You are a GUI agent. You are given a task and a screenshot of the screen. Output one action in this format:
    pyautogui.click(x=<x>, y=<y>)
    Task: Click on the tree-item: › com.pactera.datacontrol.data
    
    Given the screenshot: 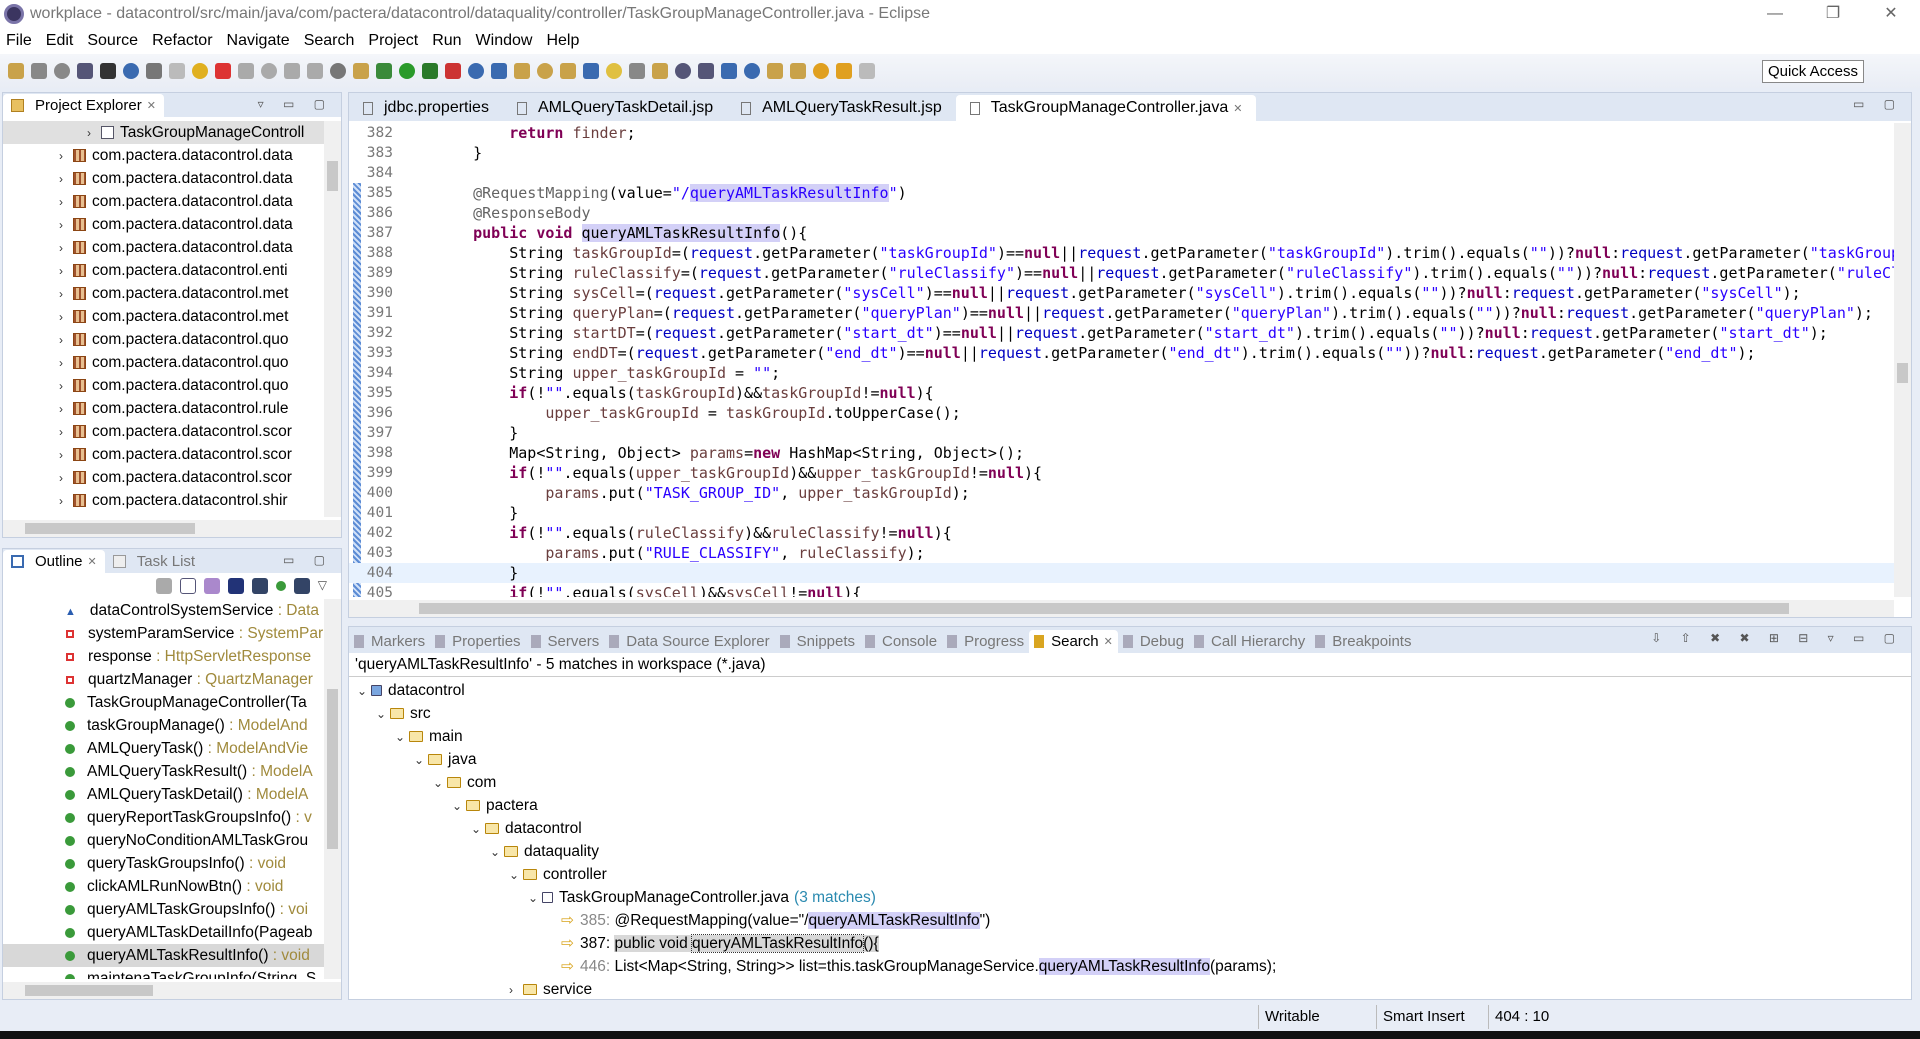 What is the action you would take?
    pyautogui.click(x=163, y=178)
    